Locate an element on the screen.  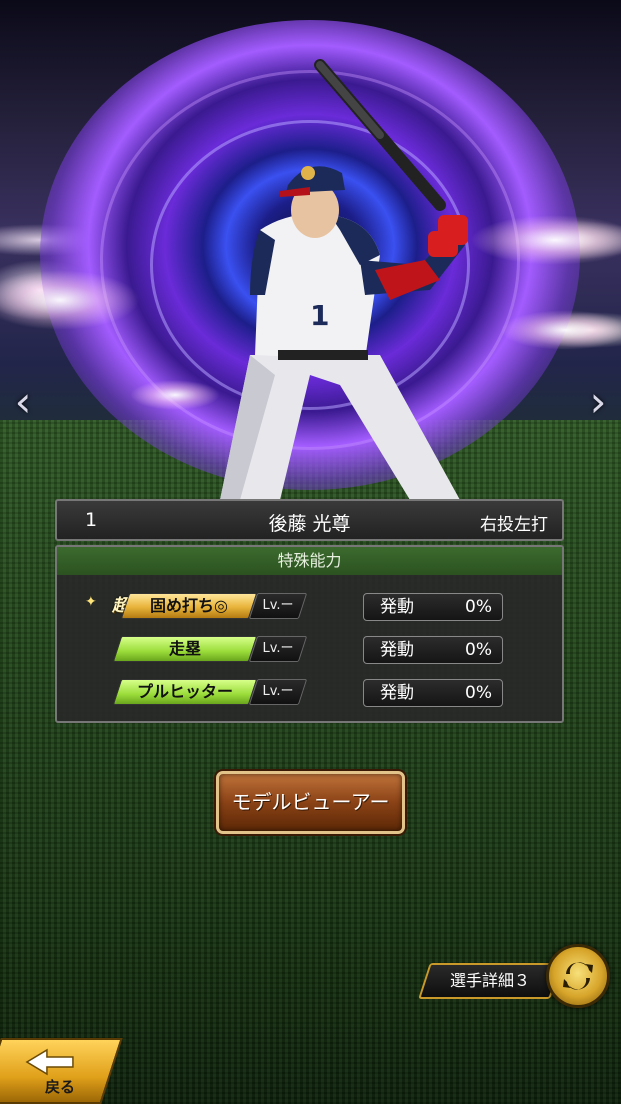
ability-name-tag: プルヒッター is located at coordinates (185, 692).